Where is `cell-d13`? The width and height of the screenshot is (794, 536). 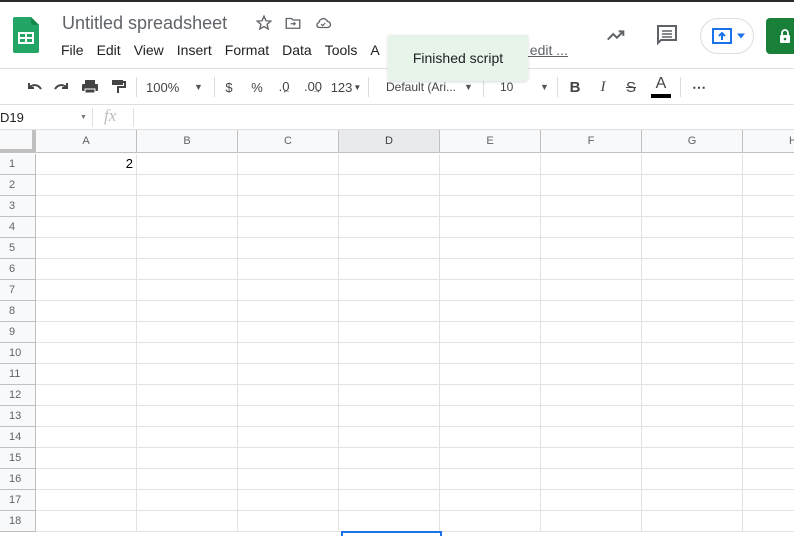
cell-d13 is located at coordinates (389, 416).